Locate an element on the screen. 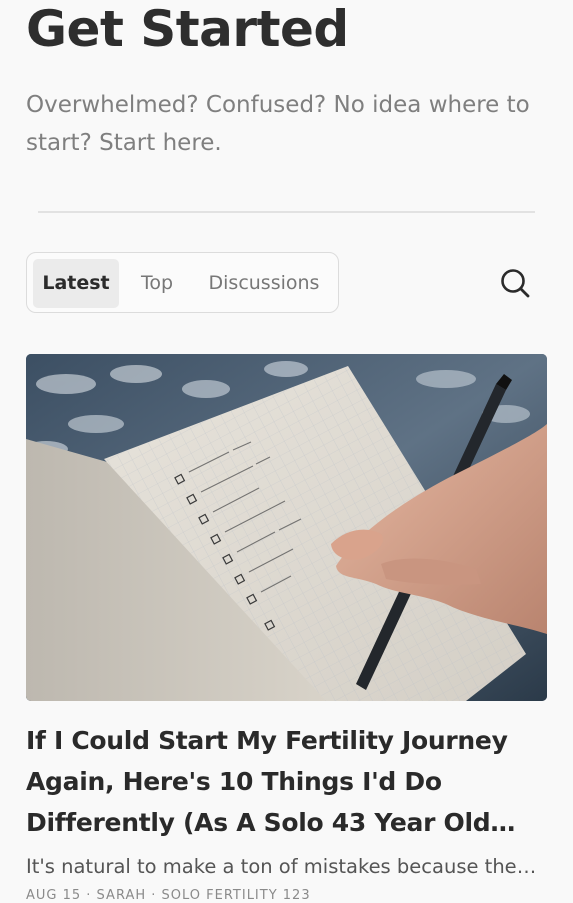 Image resolution: width=573 pixels, height=903 pixels. tab-top: Top is located at coordinates (157, 283).